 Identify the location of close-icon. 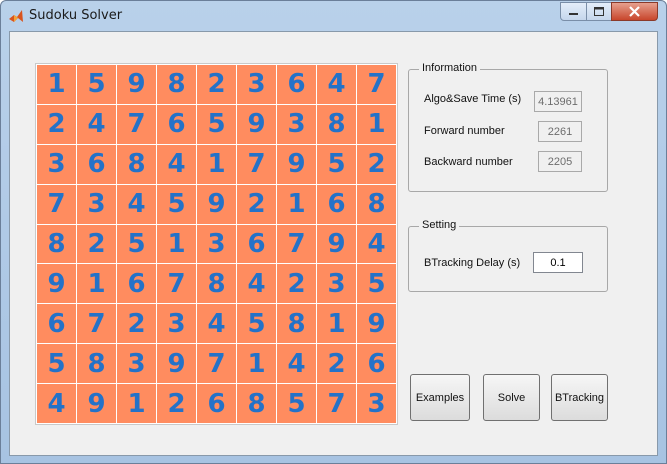
(634, 11).